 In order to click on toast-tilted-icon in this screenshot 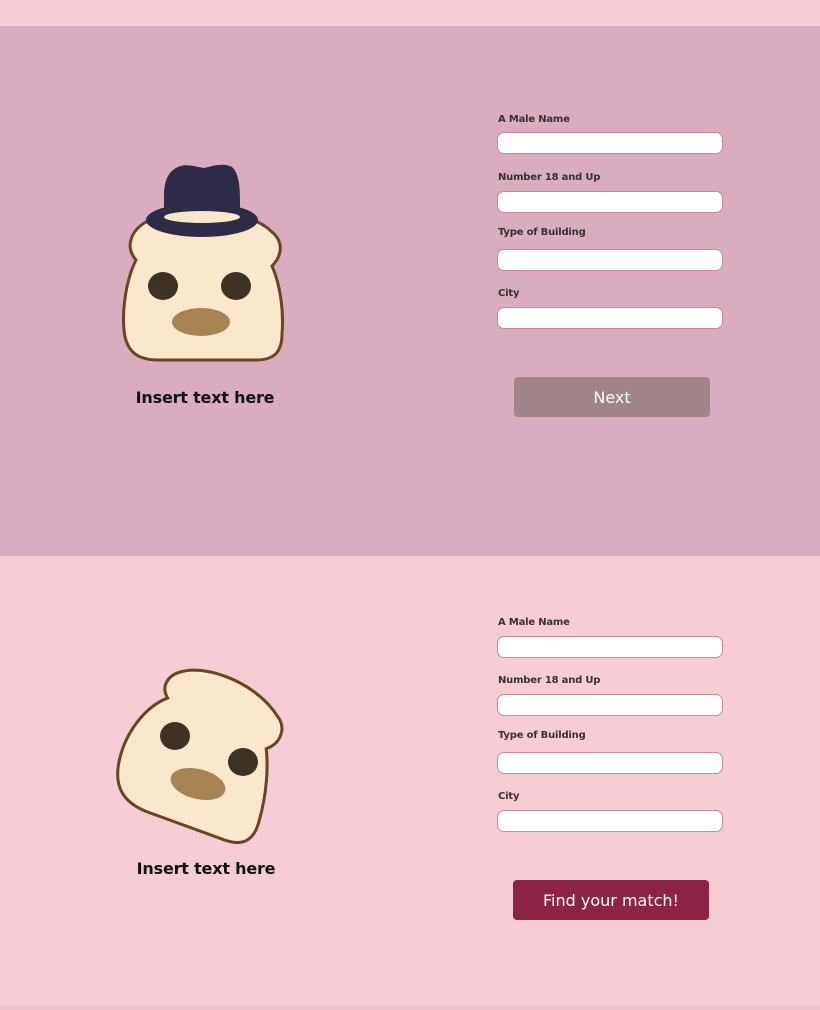, I will do `click(200, 756)`.